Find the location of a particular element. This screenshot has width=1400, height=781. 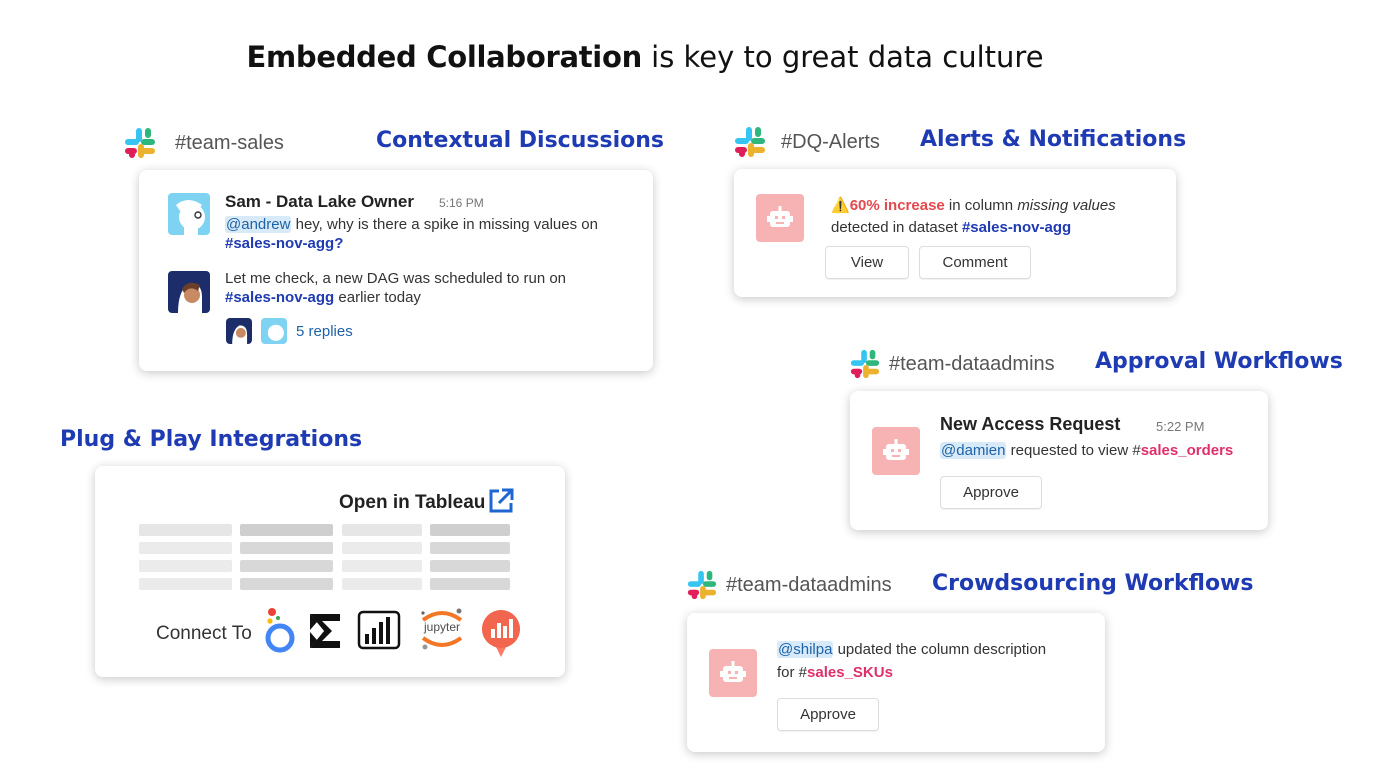

channel-team-sales: #team-sales is located at coordinates (203, 143).